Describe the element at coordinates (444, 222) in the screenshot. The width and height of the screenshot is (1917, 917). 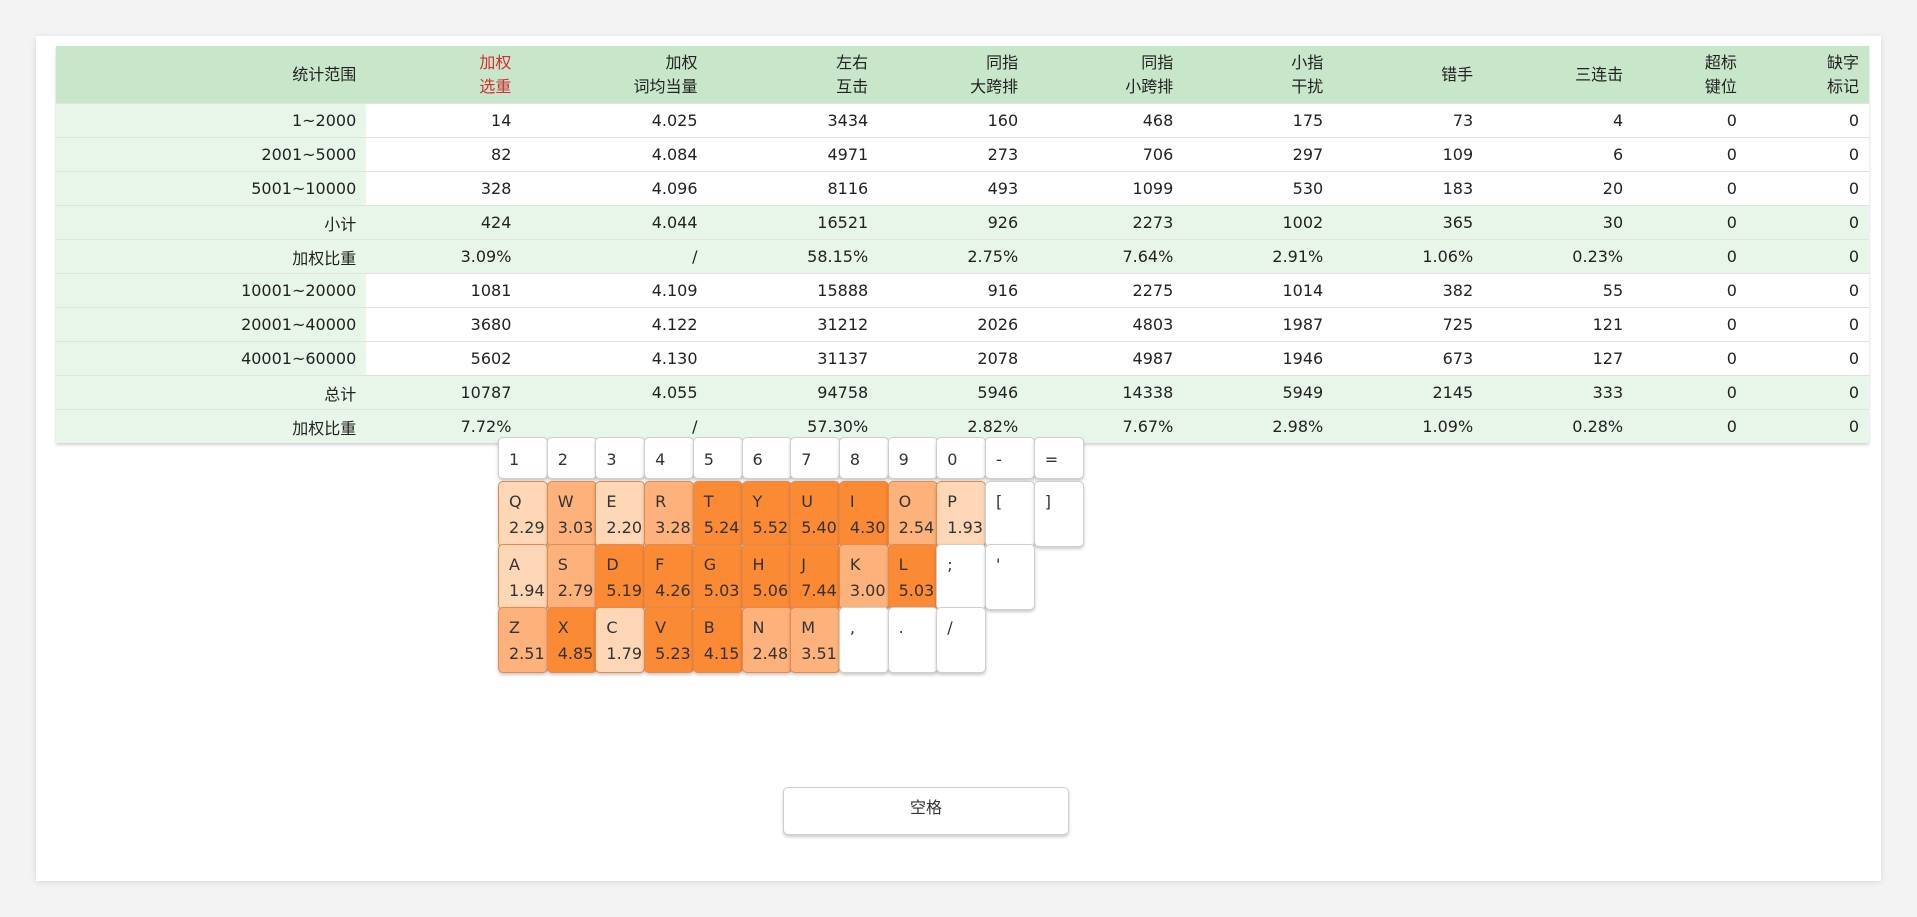
I see `table-cell: 424` at that location.